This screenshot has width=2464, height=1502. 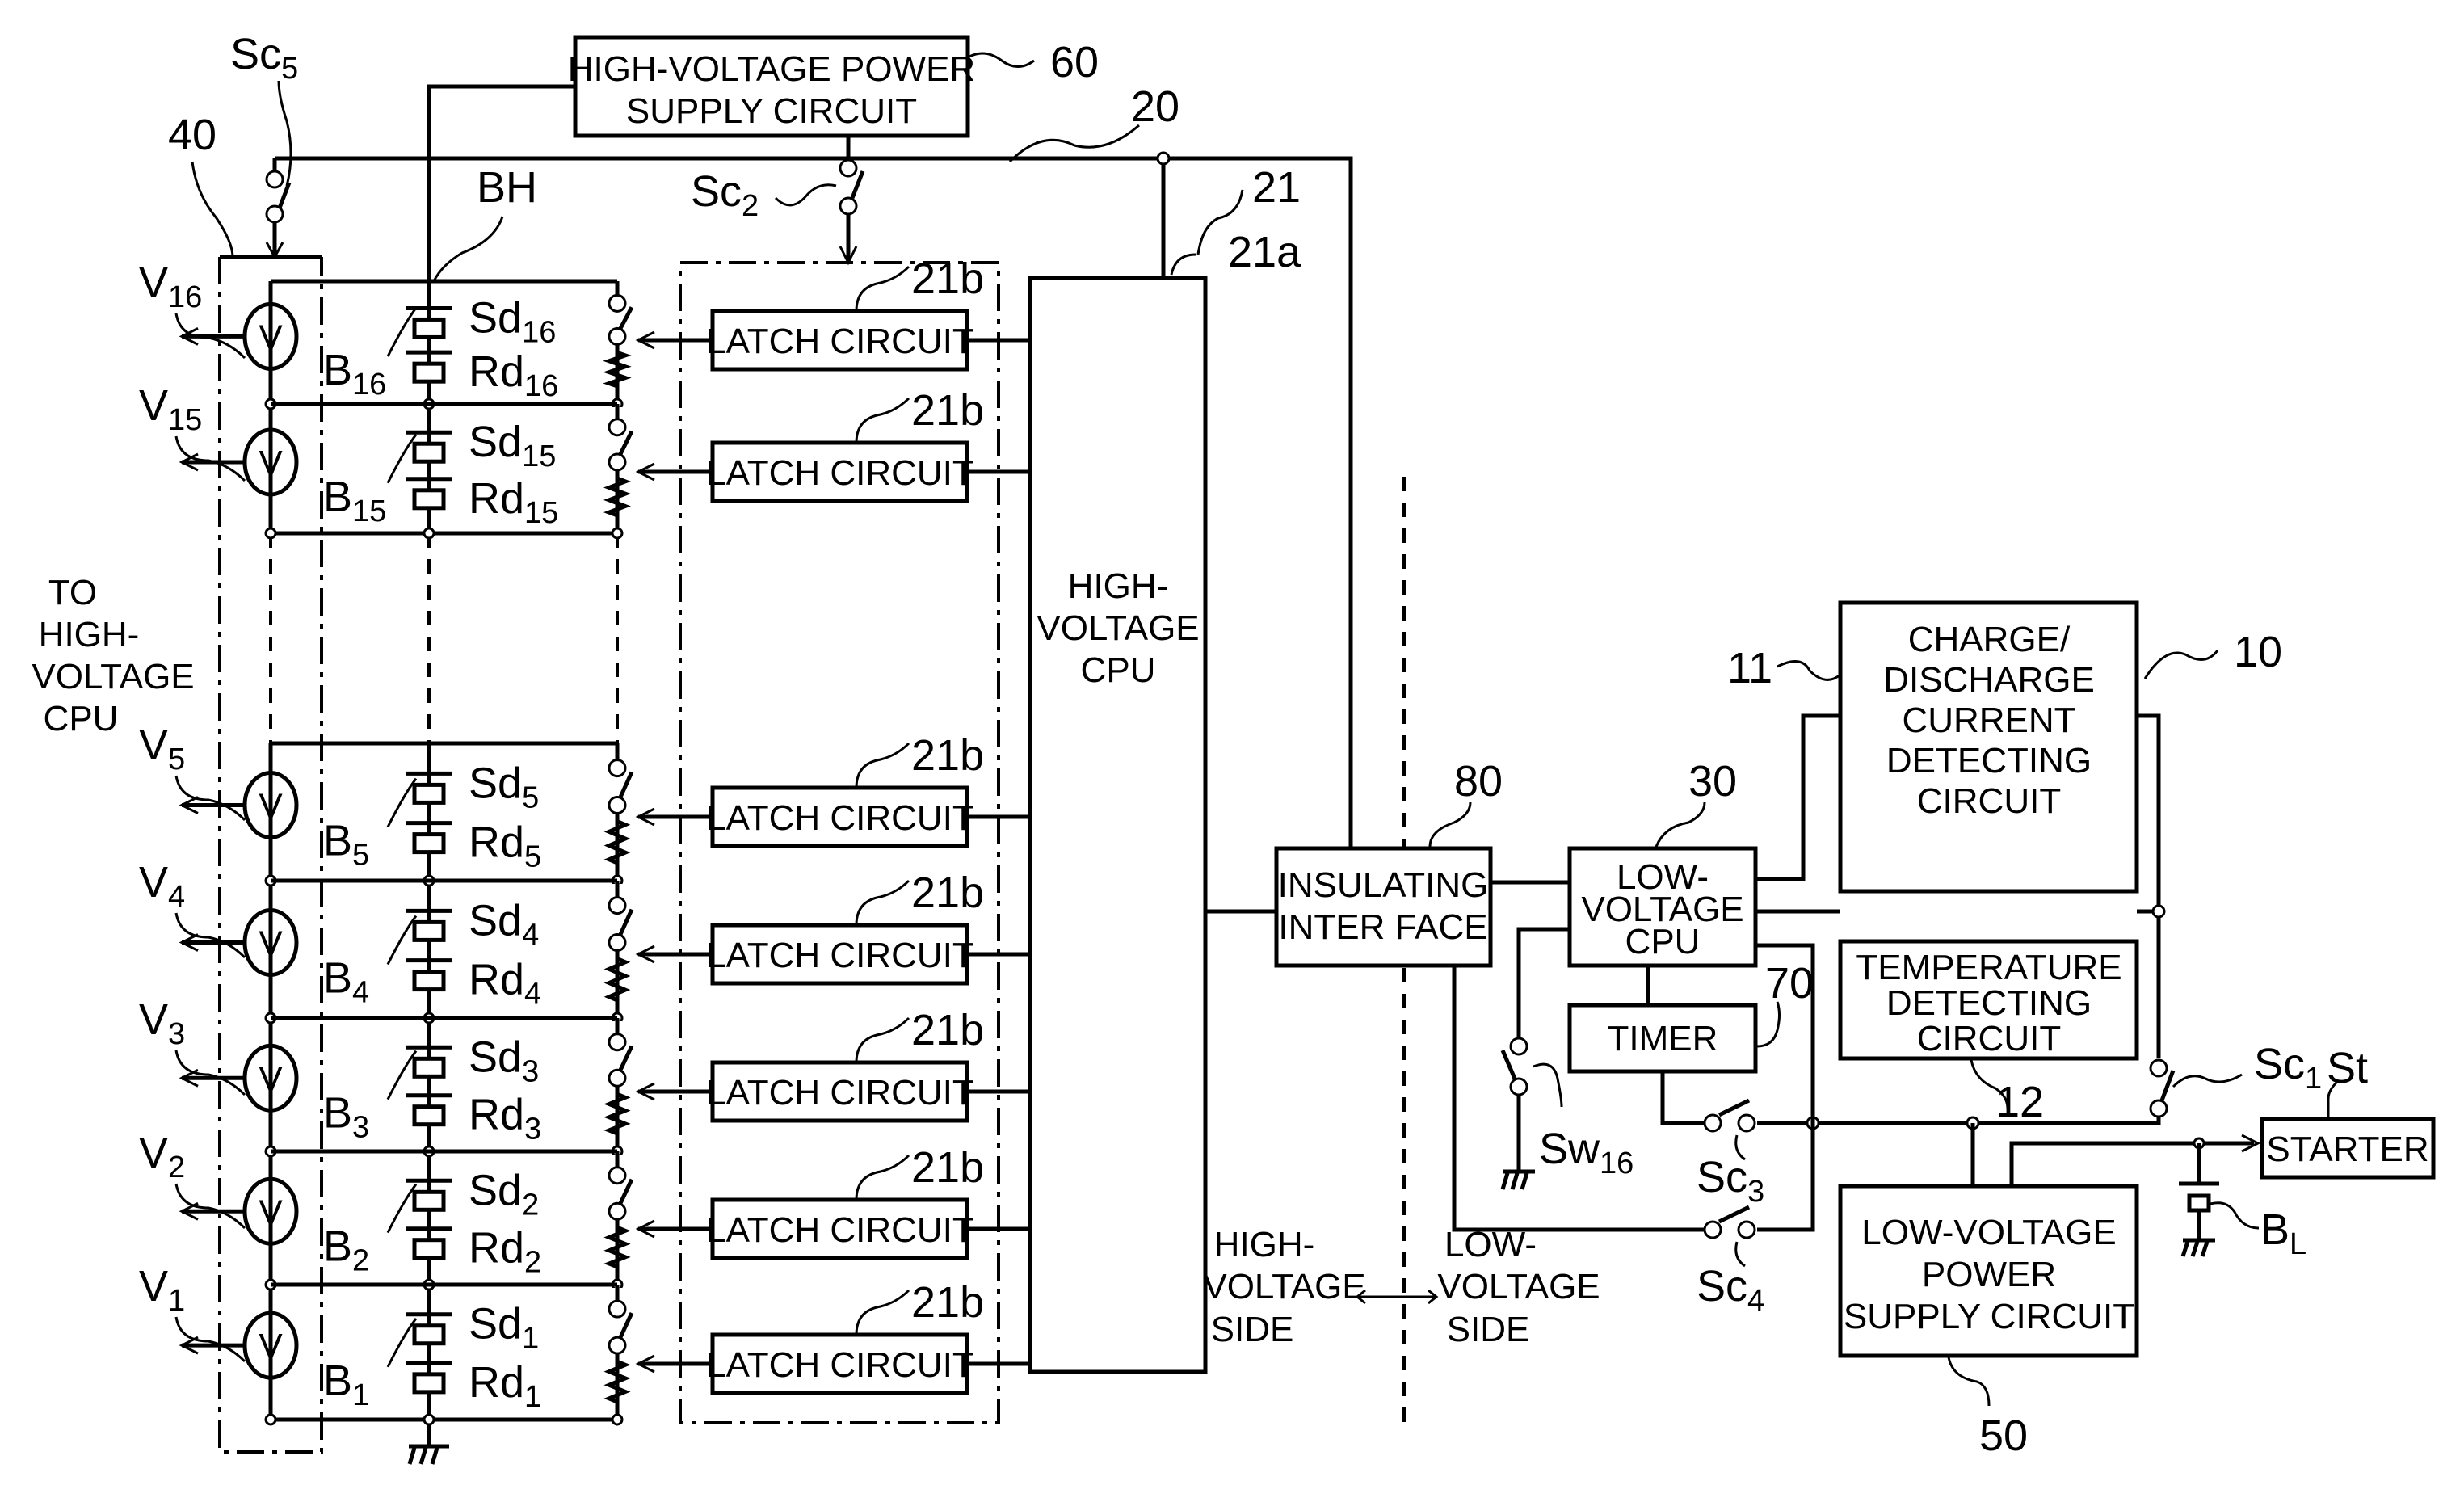 I want to click on switch-sd3, so click(x=617, y=1042).